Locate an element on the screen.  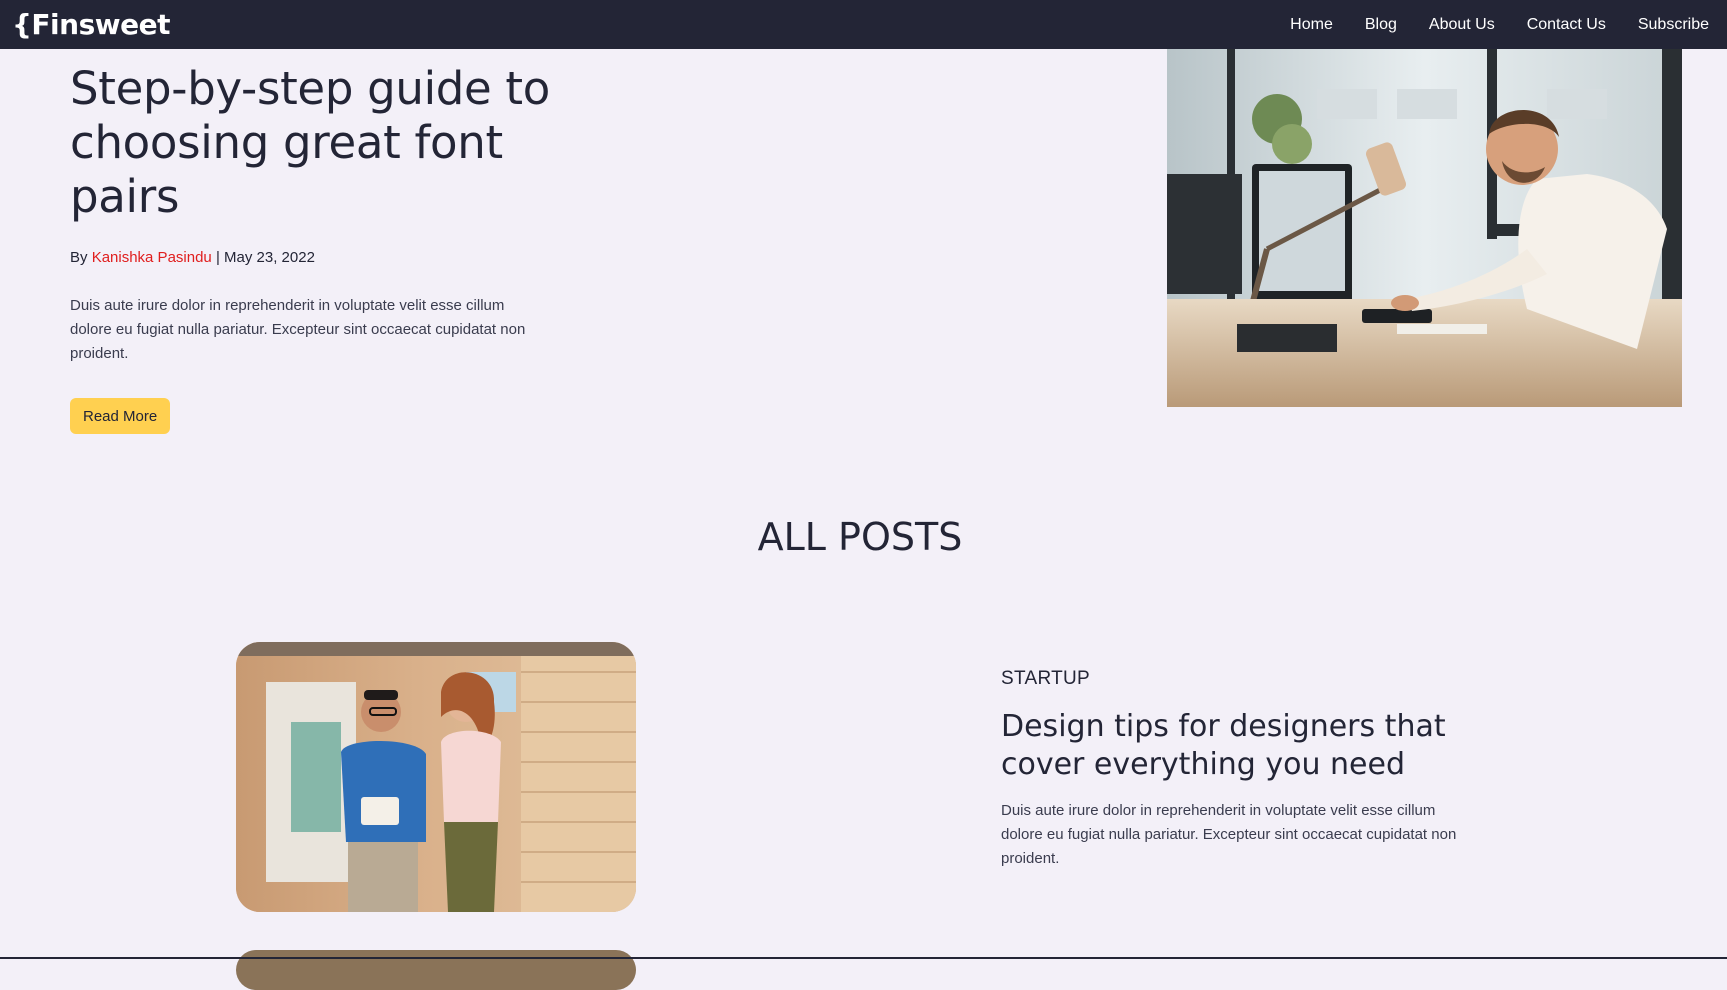
hero-office-photo is located at coordinates (1424, 228).